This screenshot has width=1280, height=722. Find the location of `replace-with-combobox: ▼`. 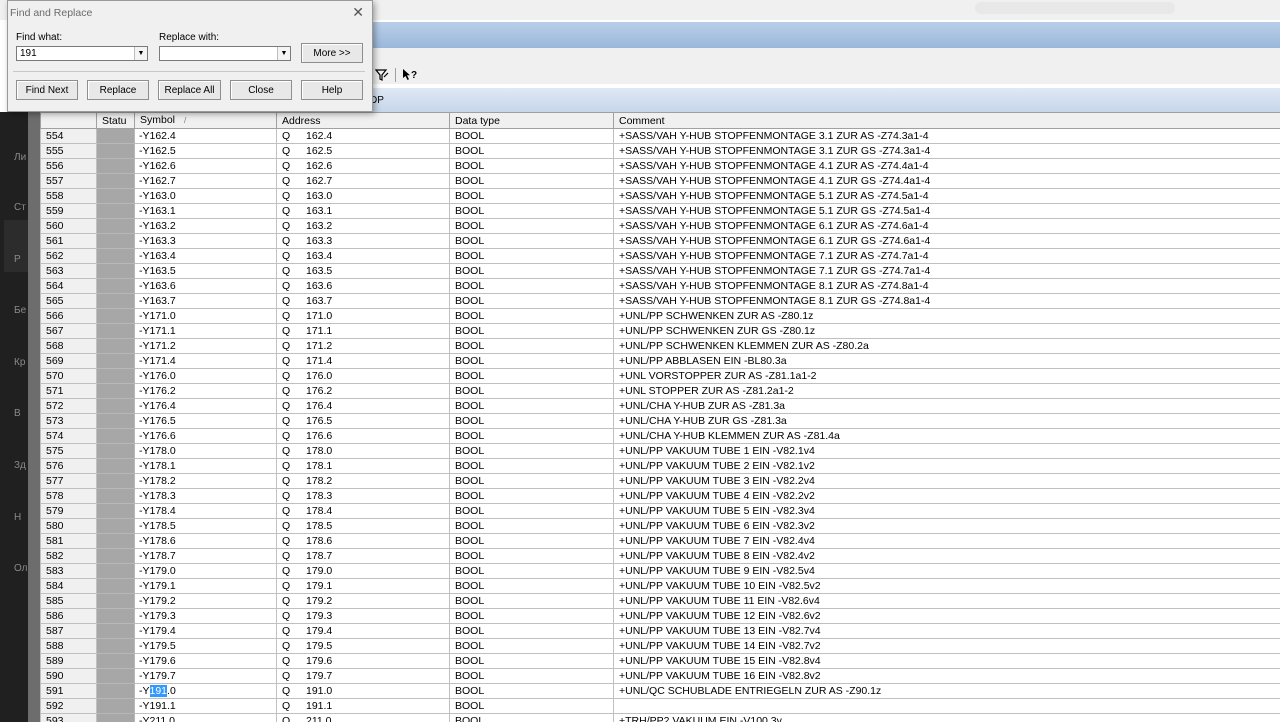

replace-with-combobox: ▼ is located at coordinates (225, 53).